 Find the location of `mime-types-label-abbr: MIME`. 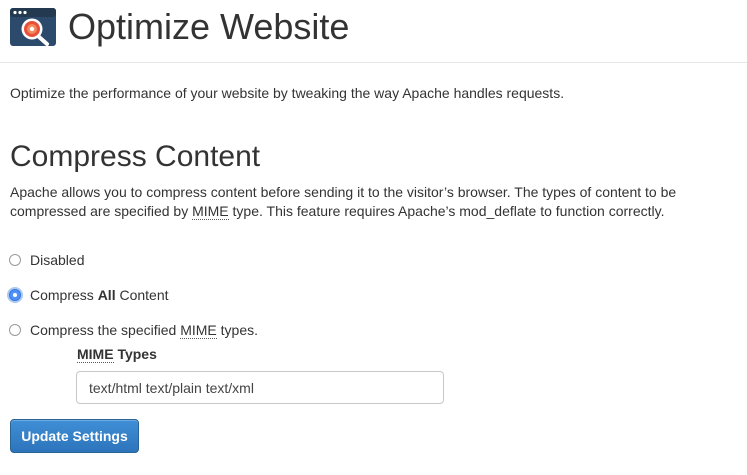

mime-types-label-abbr: MIME is located at coordinates (95, 354).